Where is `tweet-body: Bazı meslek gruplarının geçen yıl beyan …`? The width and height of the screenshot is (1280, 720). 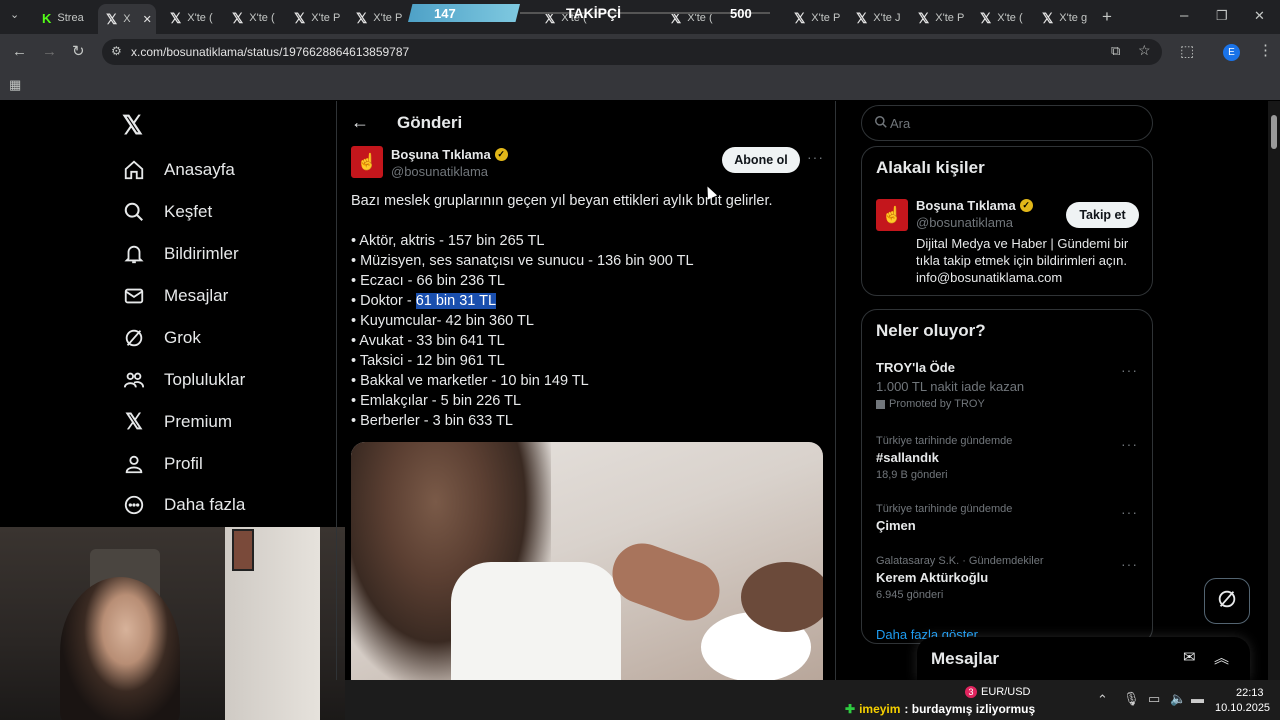
tweet-body: Bazı meslek gruplarının geçen yıl beyan … is located at coordinates (586, 311).